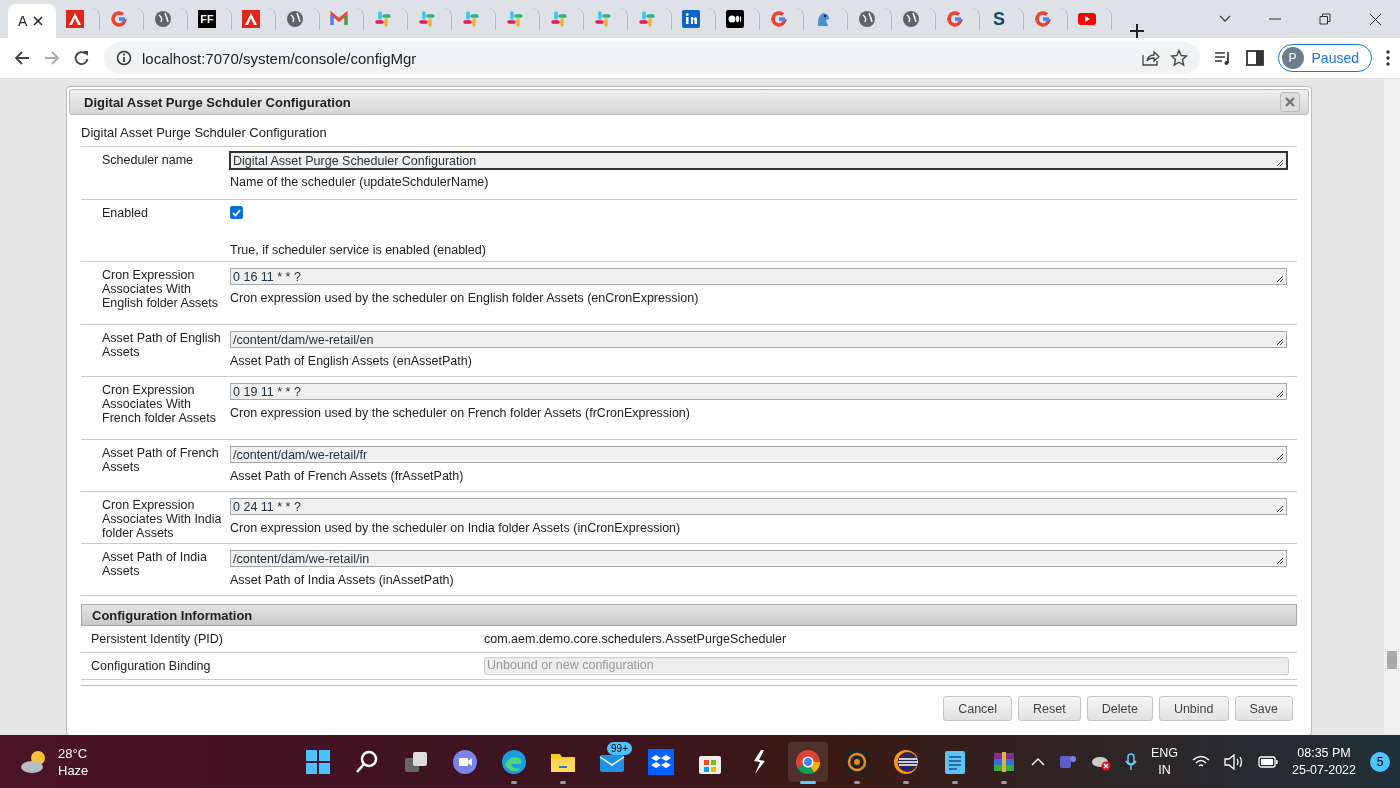 The image size is (1400, 788). What do you see at coordinates (635, 639) in the screenshot?
I see `info-value: com.aem.demo.core.schedulers.AssetPurgeScheduler` at bounding box center [635, 639].